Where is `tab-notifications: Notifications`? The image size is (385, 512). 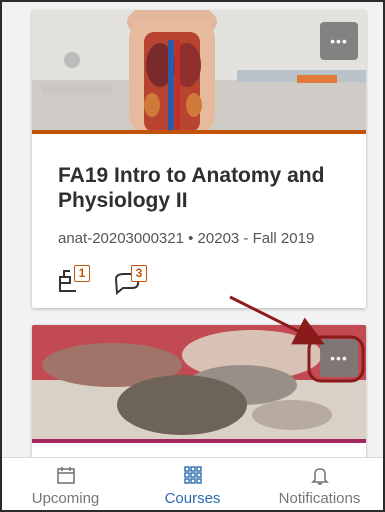 tab-notifications: Notifications is located at coordinates (319, 484).